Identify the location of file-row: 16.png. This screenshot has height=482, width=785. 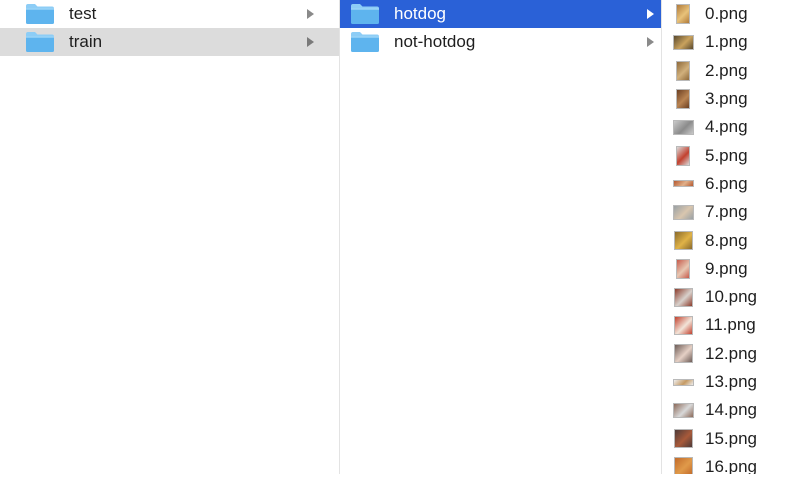
(723, 463).